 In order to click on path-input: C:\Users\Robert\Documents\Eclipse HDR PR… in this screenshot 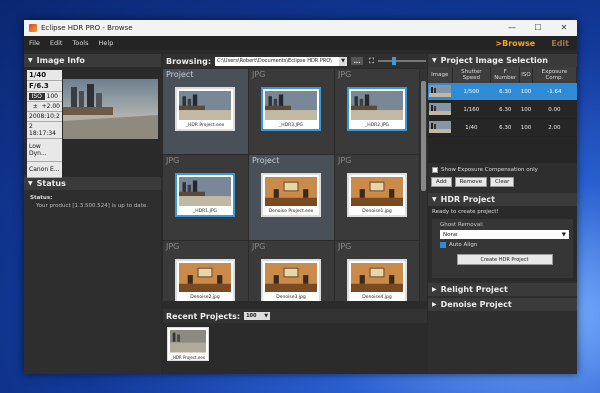, I will do `click(277, 61)`.